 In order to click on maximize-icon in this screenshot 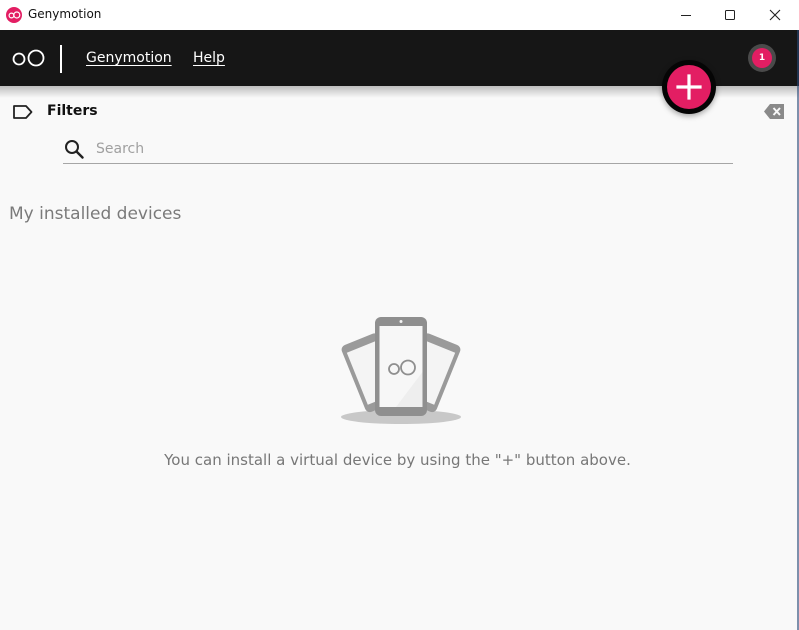, I will do `click(730, 15)`.